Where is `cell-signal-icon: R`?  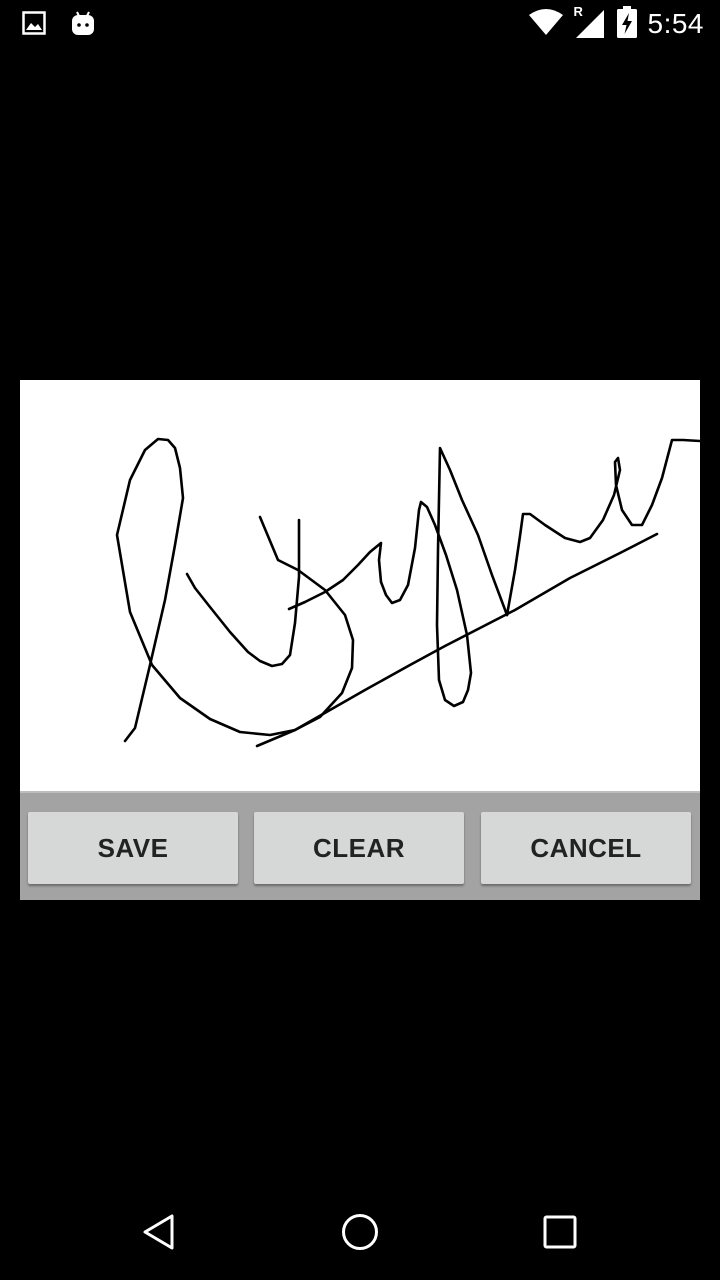
cell-signal-icon: R is located at coordinates (590, 22).